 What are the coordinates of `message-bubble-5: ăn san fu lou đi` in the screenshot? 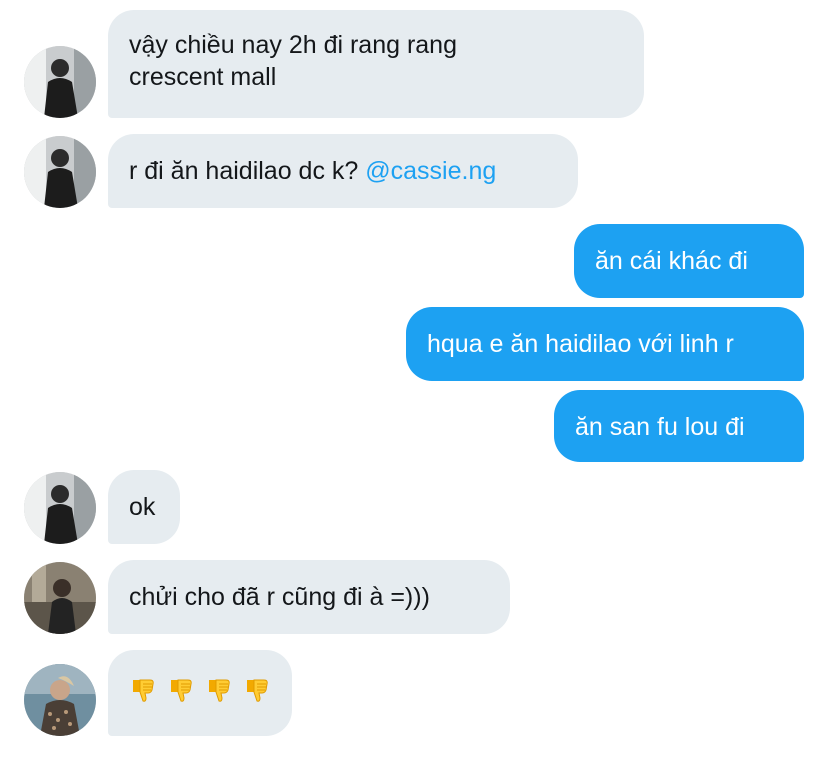 It's located at (679, 426).